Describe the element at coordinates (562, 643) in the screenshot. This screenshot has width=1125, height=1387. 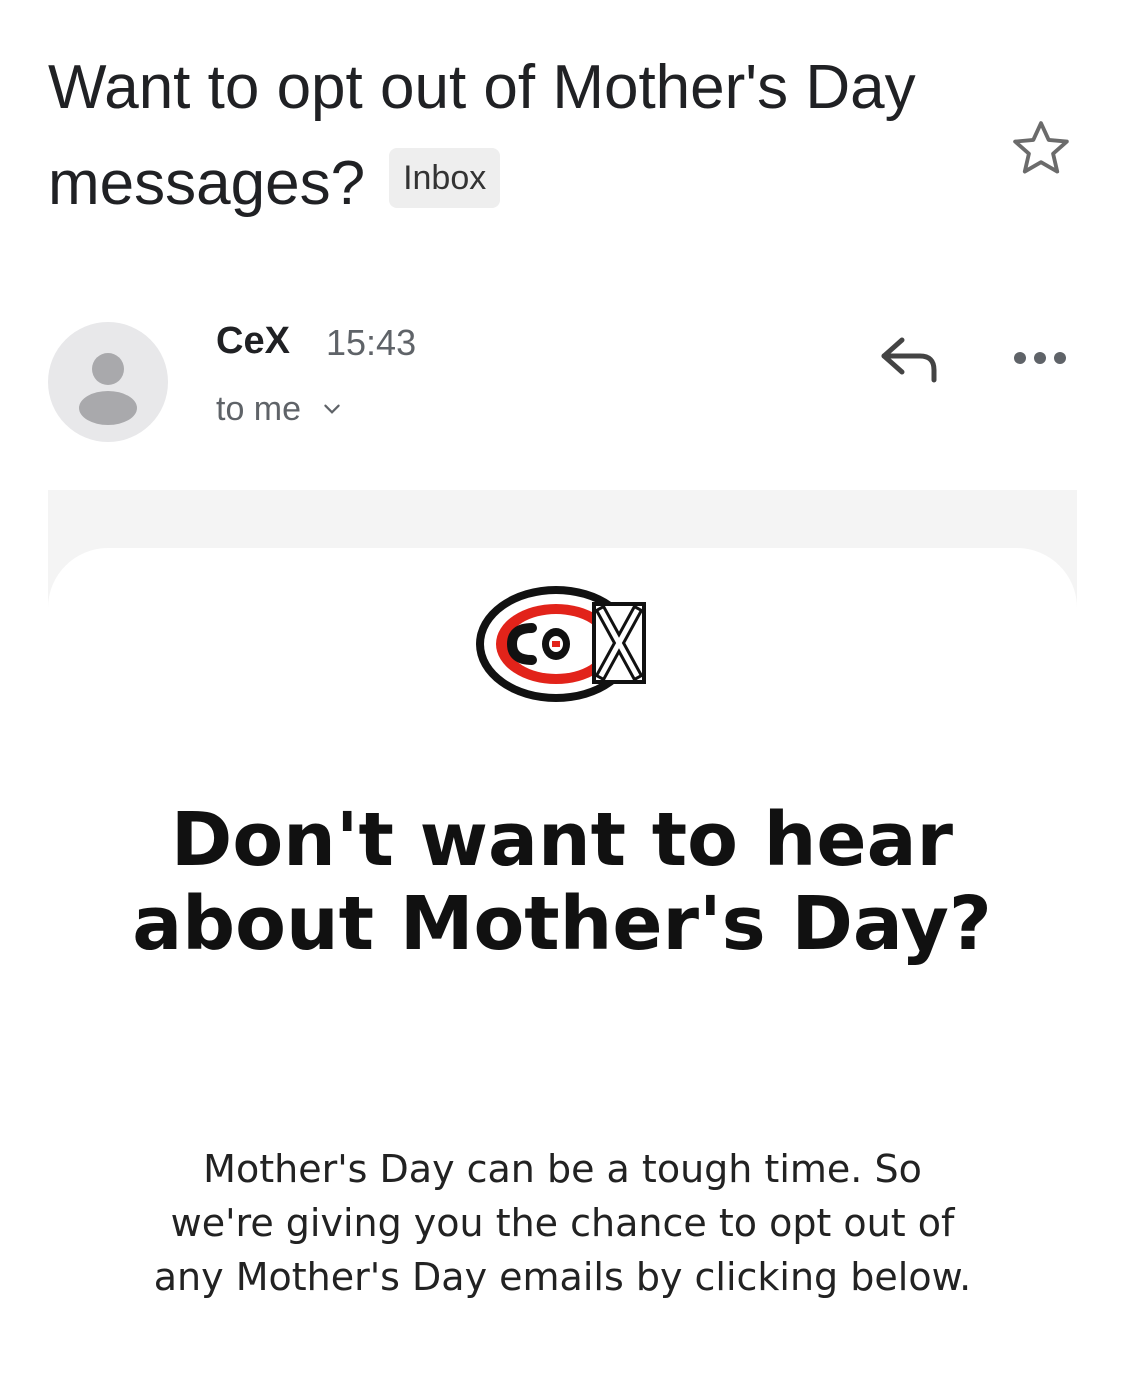
I see `cex-logo` at that location.